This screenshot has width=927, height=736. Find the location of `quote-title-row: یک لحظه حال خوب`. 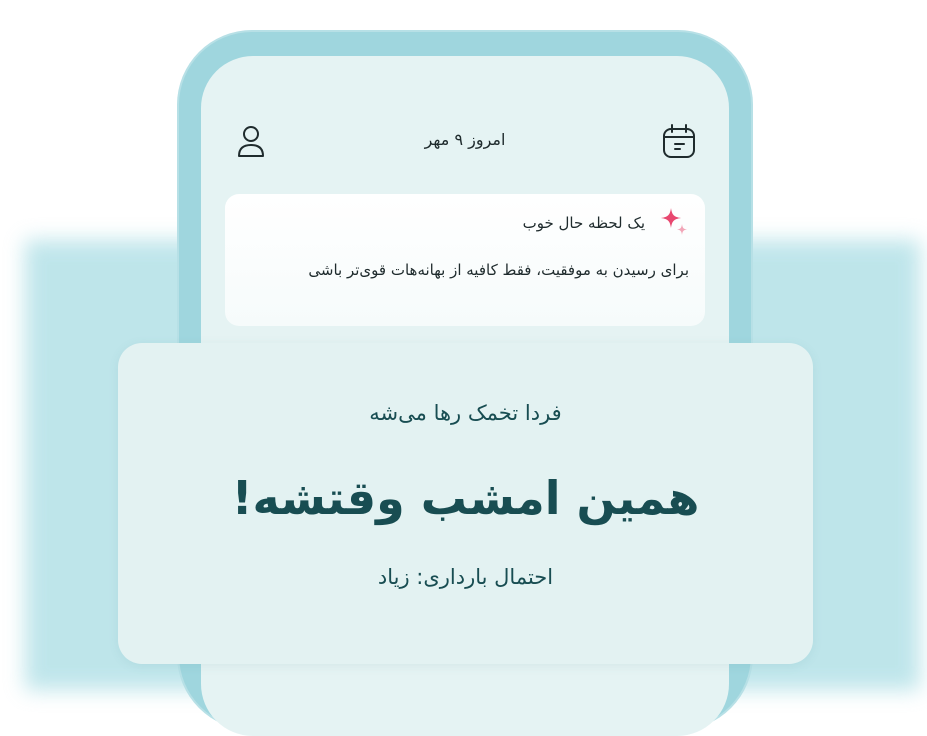

quote-title-row: یک لحظه حال خوب is located at coordinates (607, 223).